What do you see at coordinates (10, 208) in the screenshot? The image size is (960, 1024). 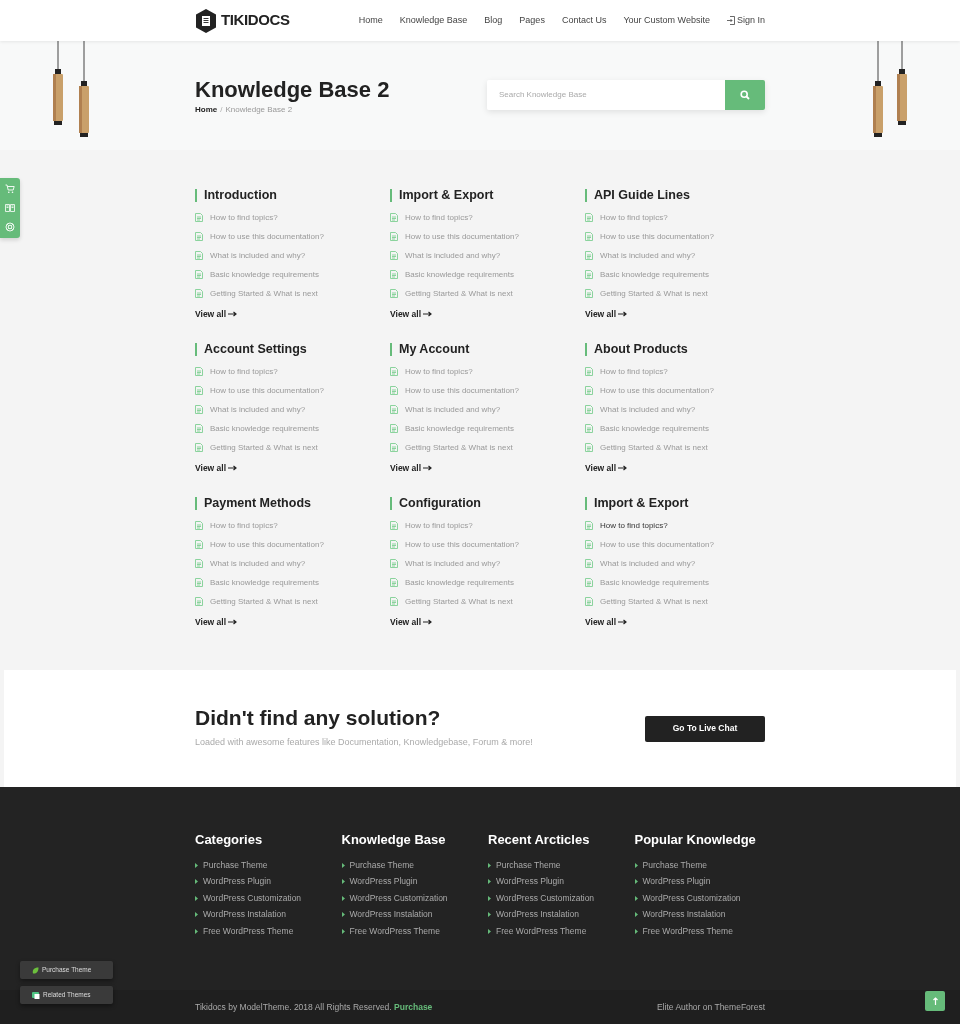 I see `book-icon` at bounding box center [10, 208].